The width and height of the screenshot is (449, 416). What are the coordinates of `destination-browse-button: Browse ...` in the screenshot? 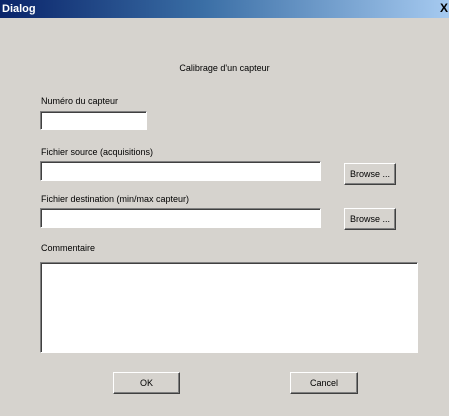 It's located at (370, 219).